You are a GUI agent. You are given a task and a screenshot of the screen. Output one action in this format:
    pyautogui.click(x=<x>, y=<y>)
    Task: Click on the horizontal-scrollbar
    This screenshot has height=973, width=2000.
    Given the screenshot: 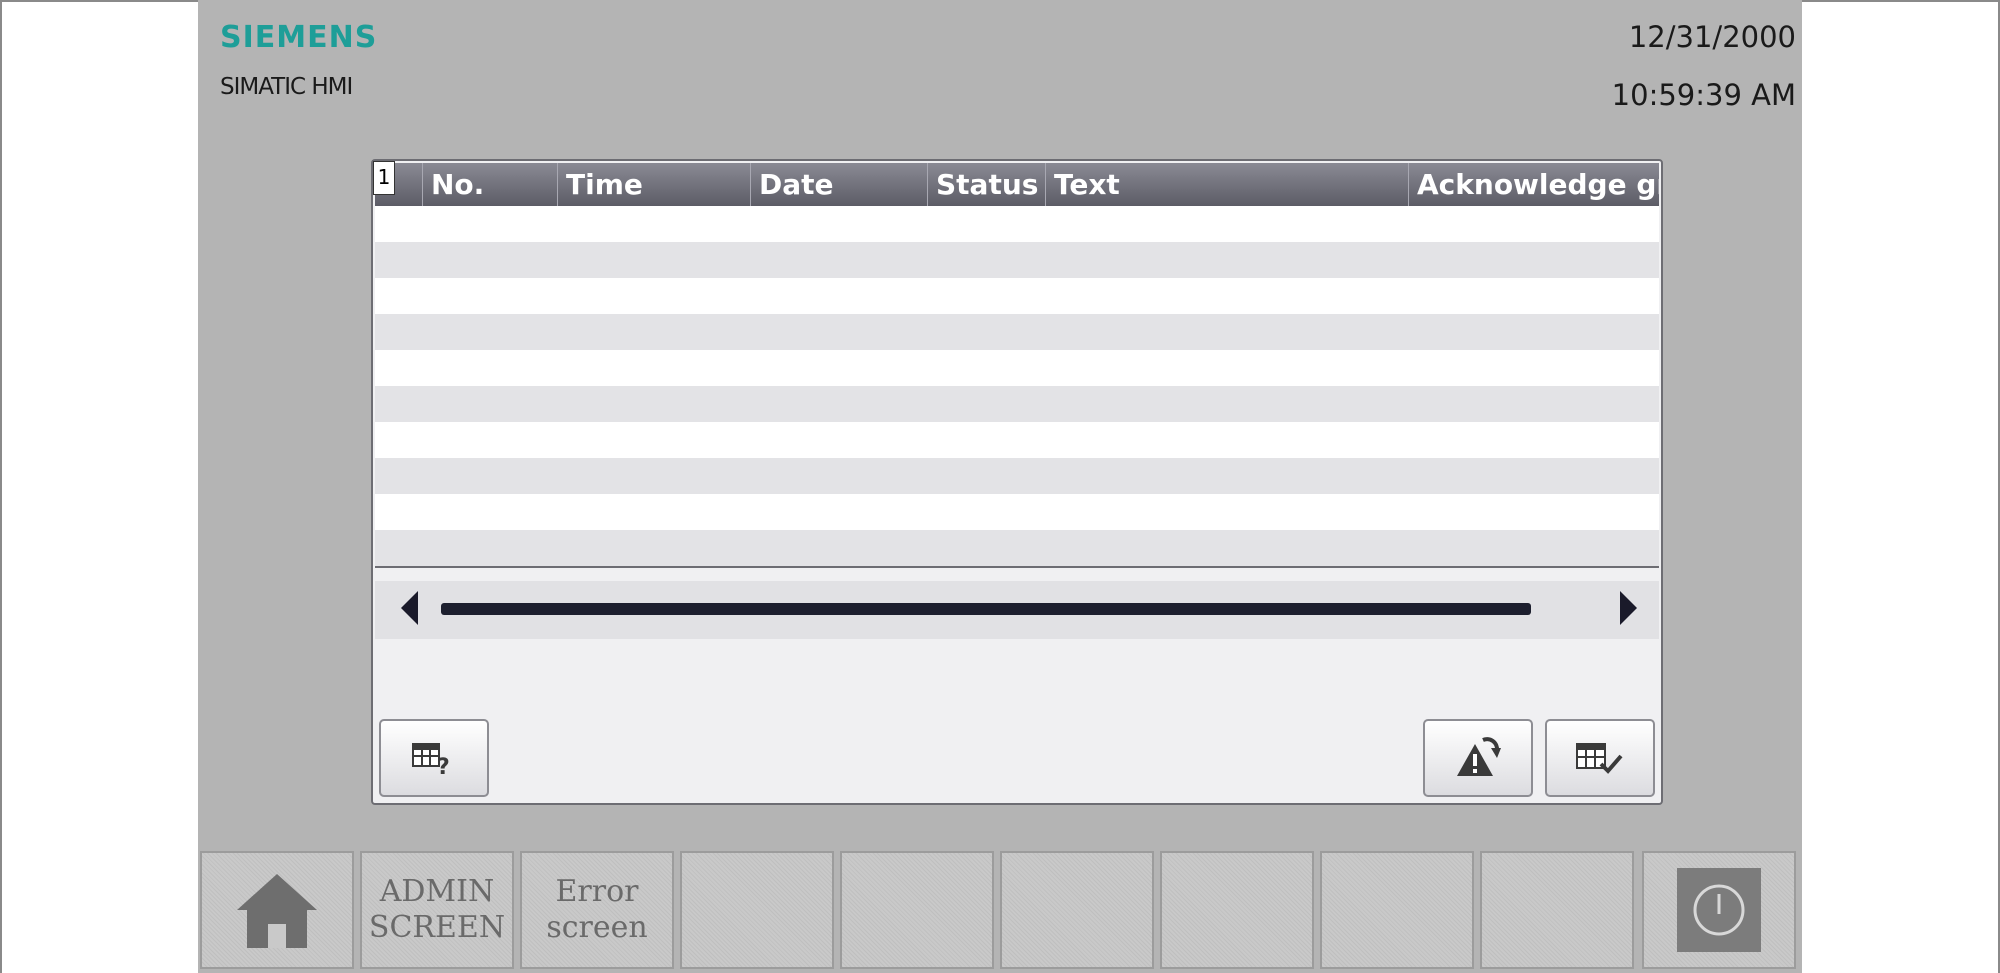 What is the action you would take?
    pyautogui.click(x=1017, y=608)
    